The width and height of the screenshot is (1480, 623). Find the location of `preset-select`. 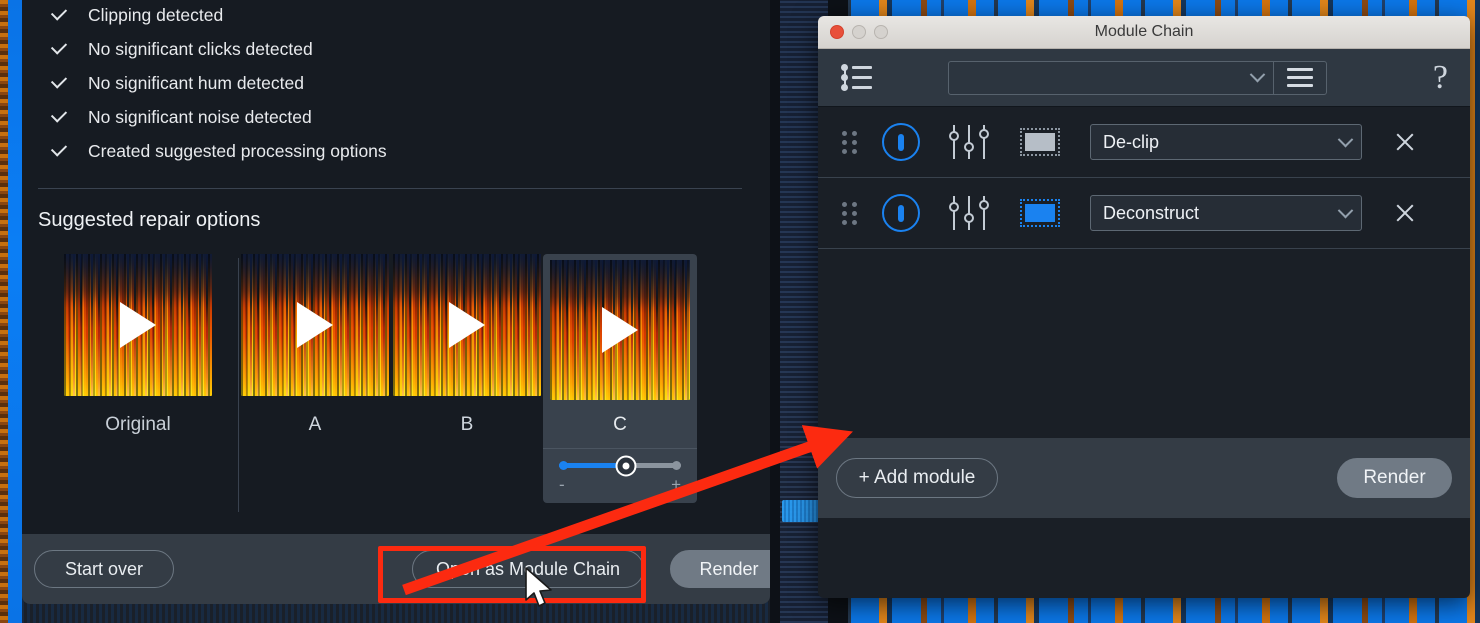

preset-select is located at coordinates (1111, 77).